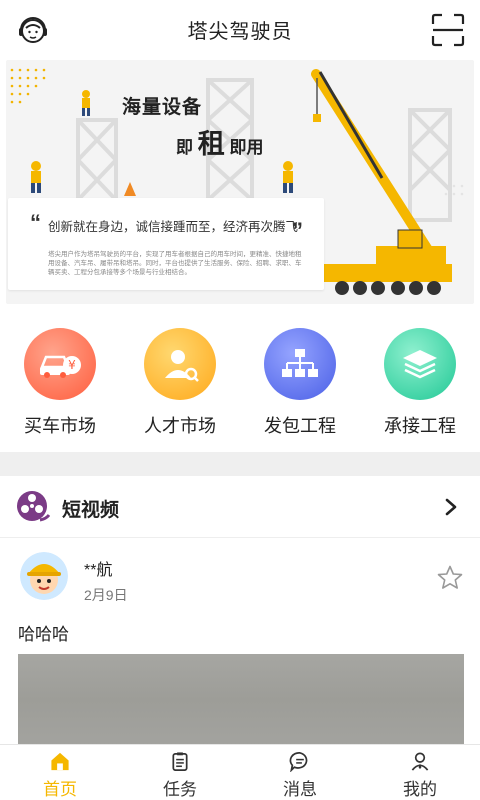 Image resolution: width=480 pixels, height=800 pixels. I want to click on shortcut-car-market: ¥ 买车市场, so click(60, 383).